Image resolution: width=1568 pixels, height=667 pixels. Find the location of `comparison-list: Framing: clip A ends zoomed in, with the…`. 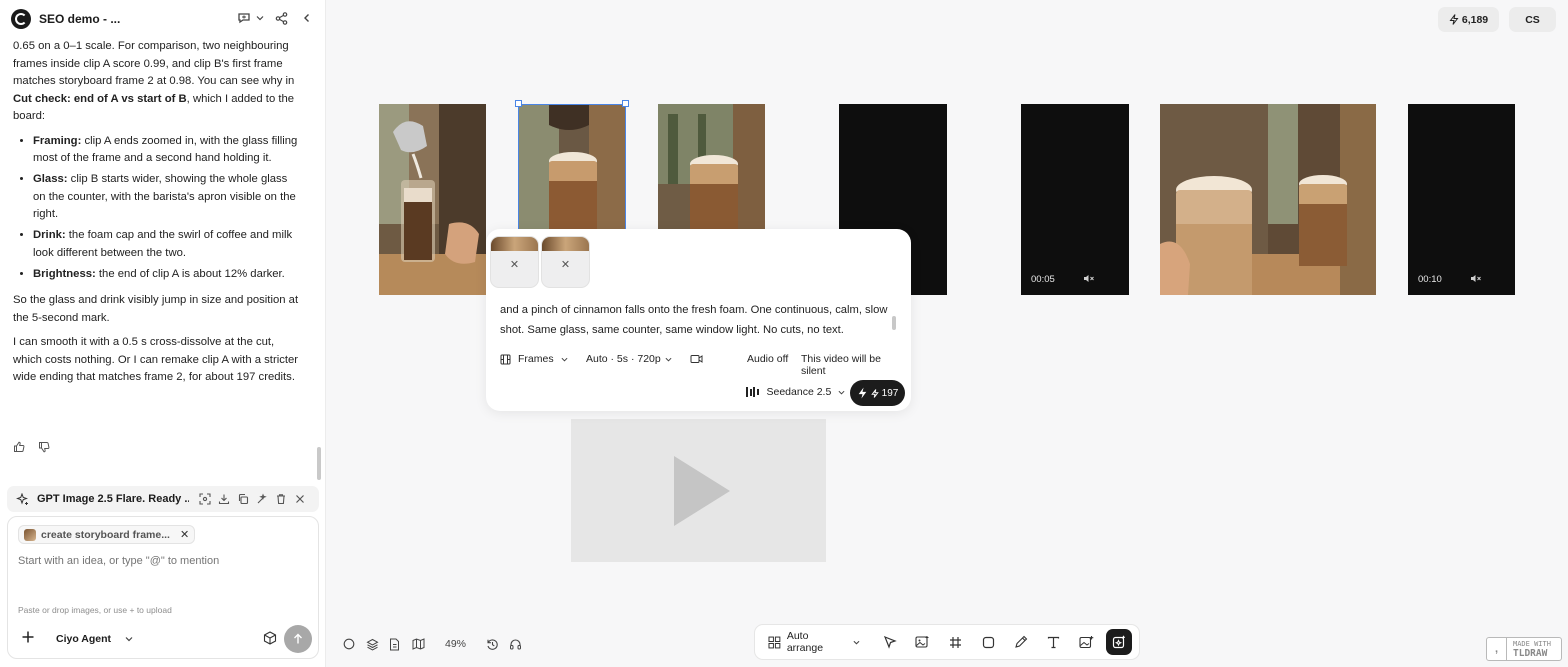

comparison-list: Framing: clip A ends zoomed in, with the… is located at coordinates (158, 208).